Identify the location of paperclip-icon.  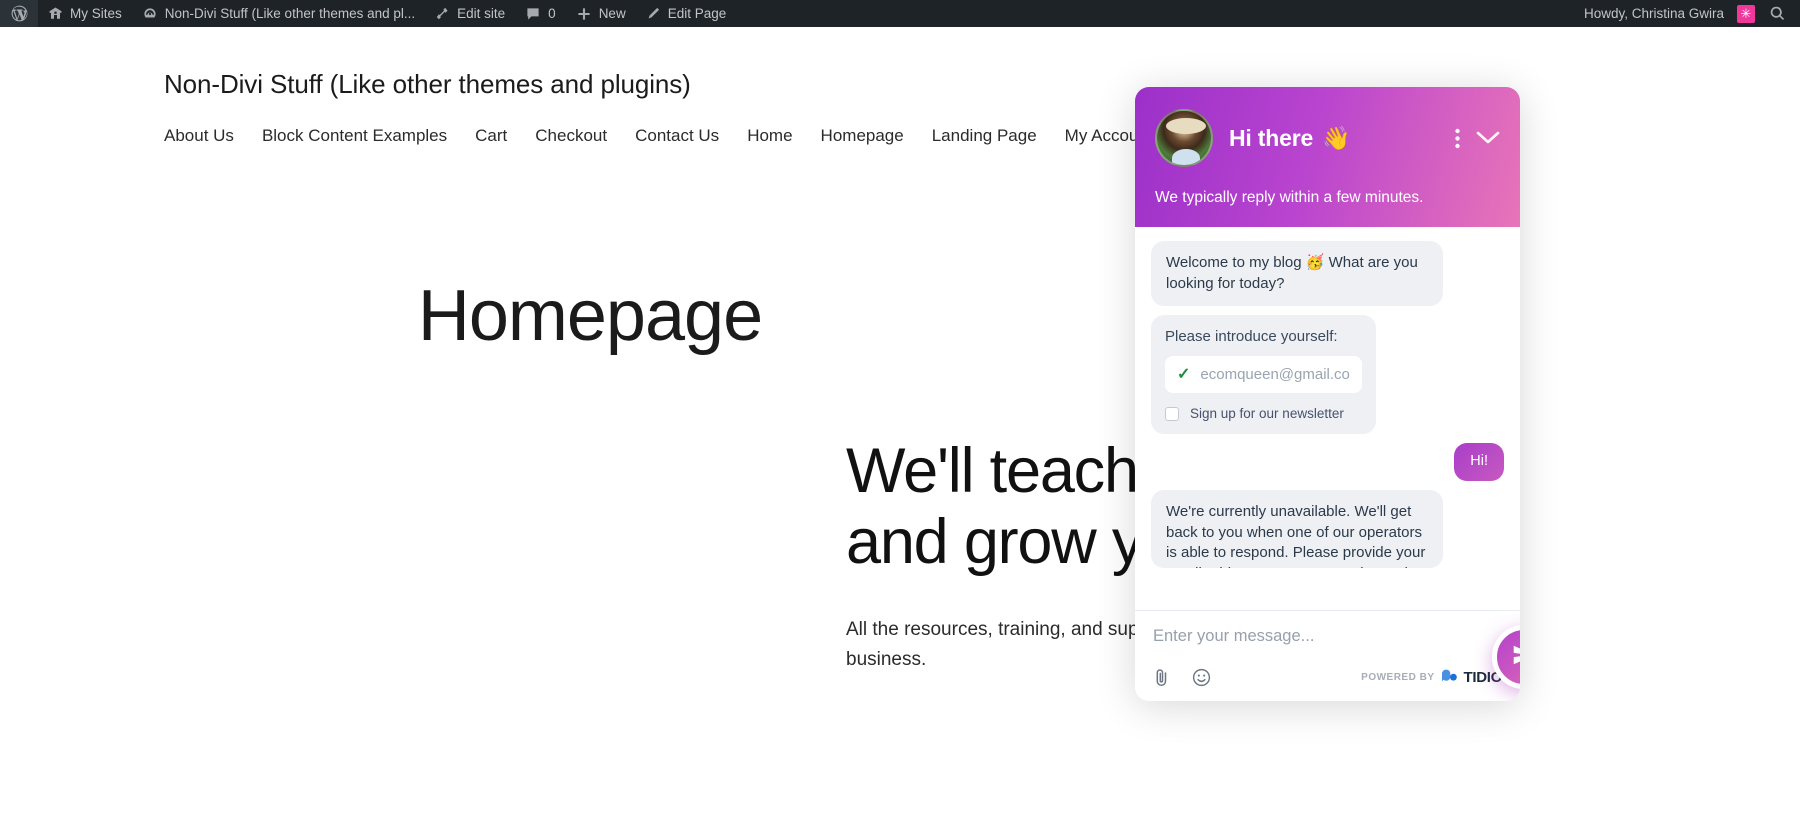
(1161, 677).